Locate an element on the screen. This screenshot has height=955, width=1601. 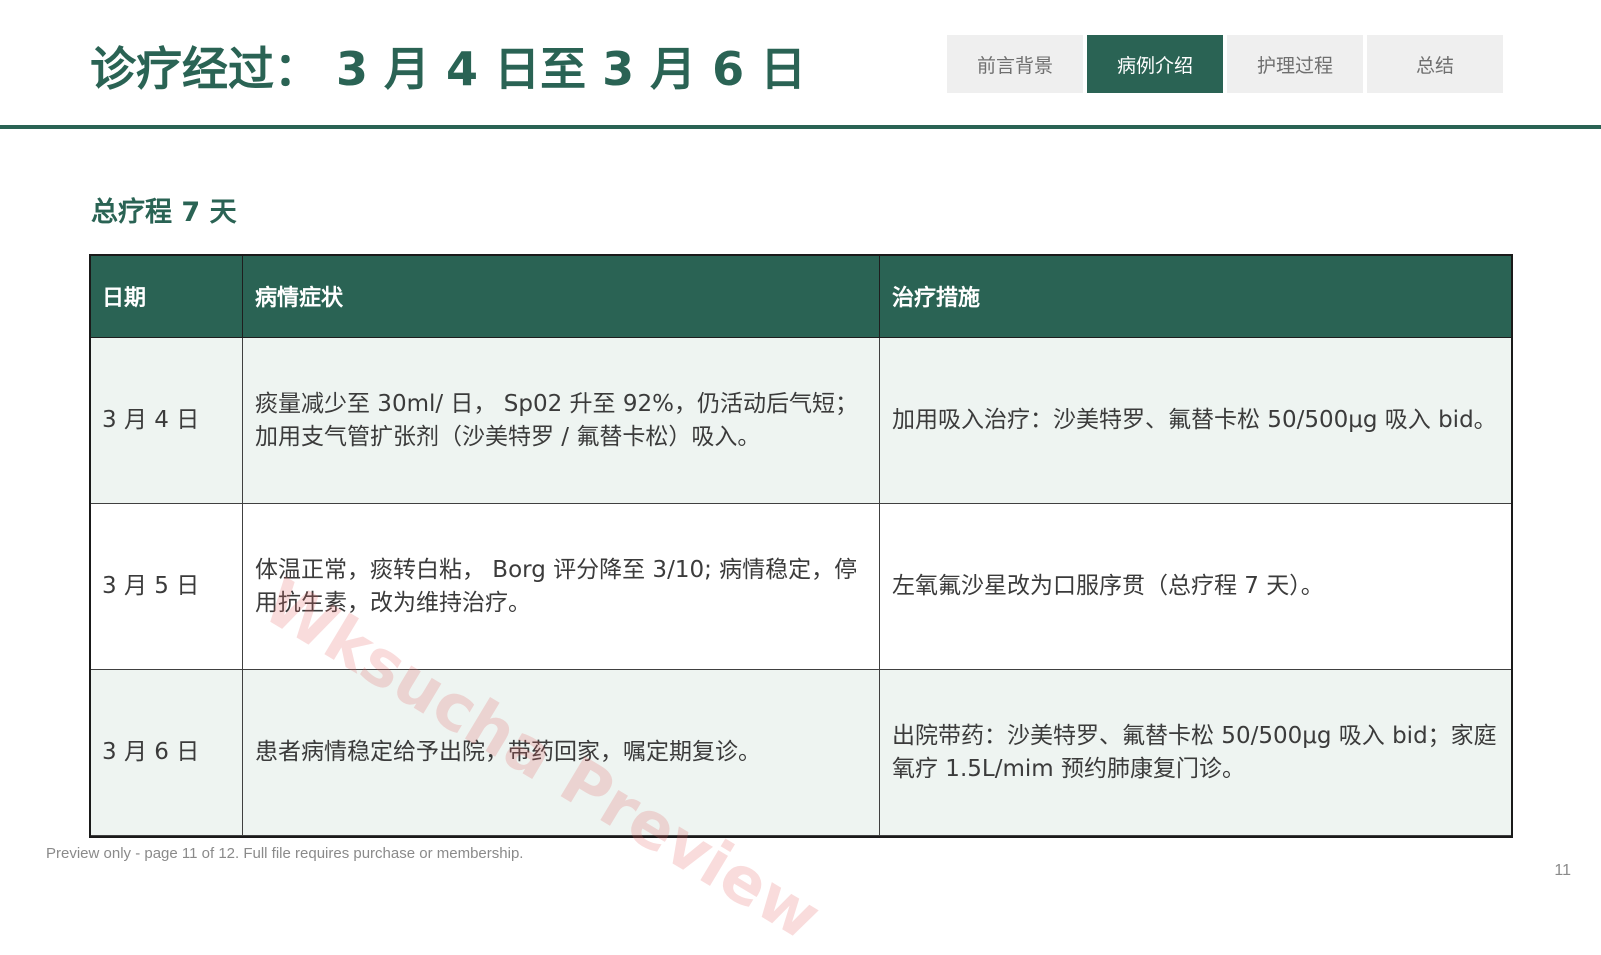
column-header-date: 日期 is located at coordinates (166, 296).